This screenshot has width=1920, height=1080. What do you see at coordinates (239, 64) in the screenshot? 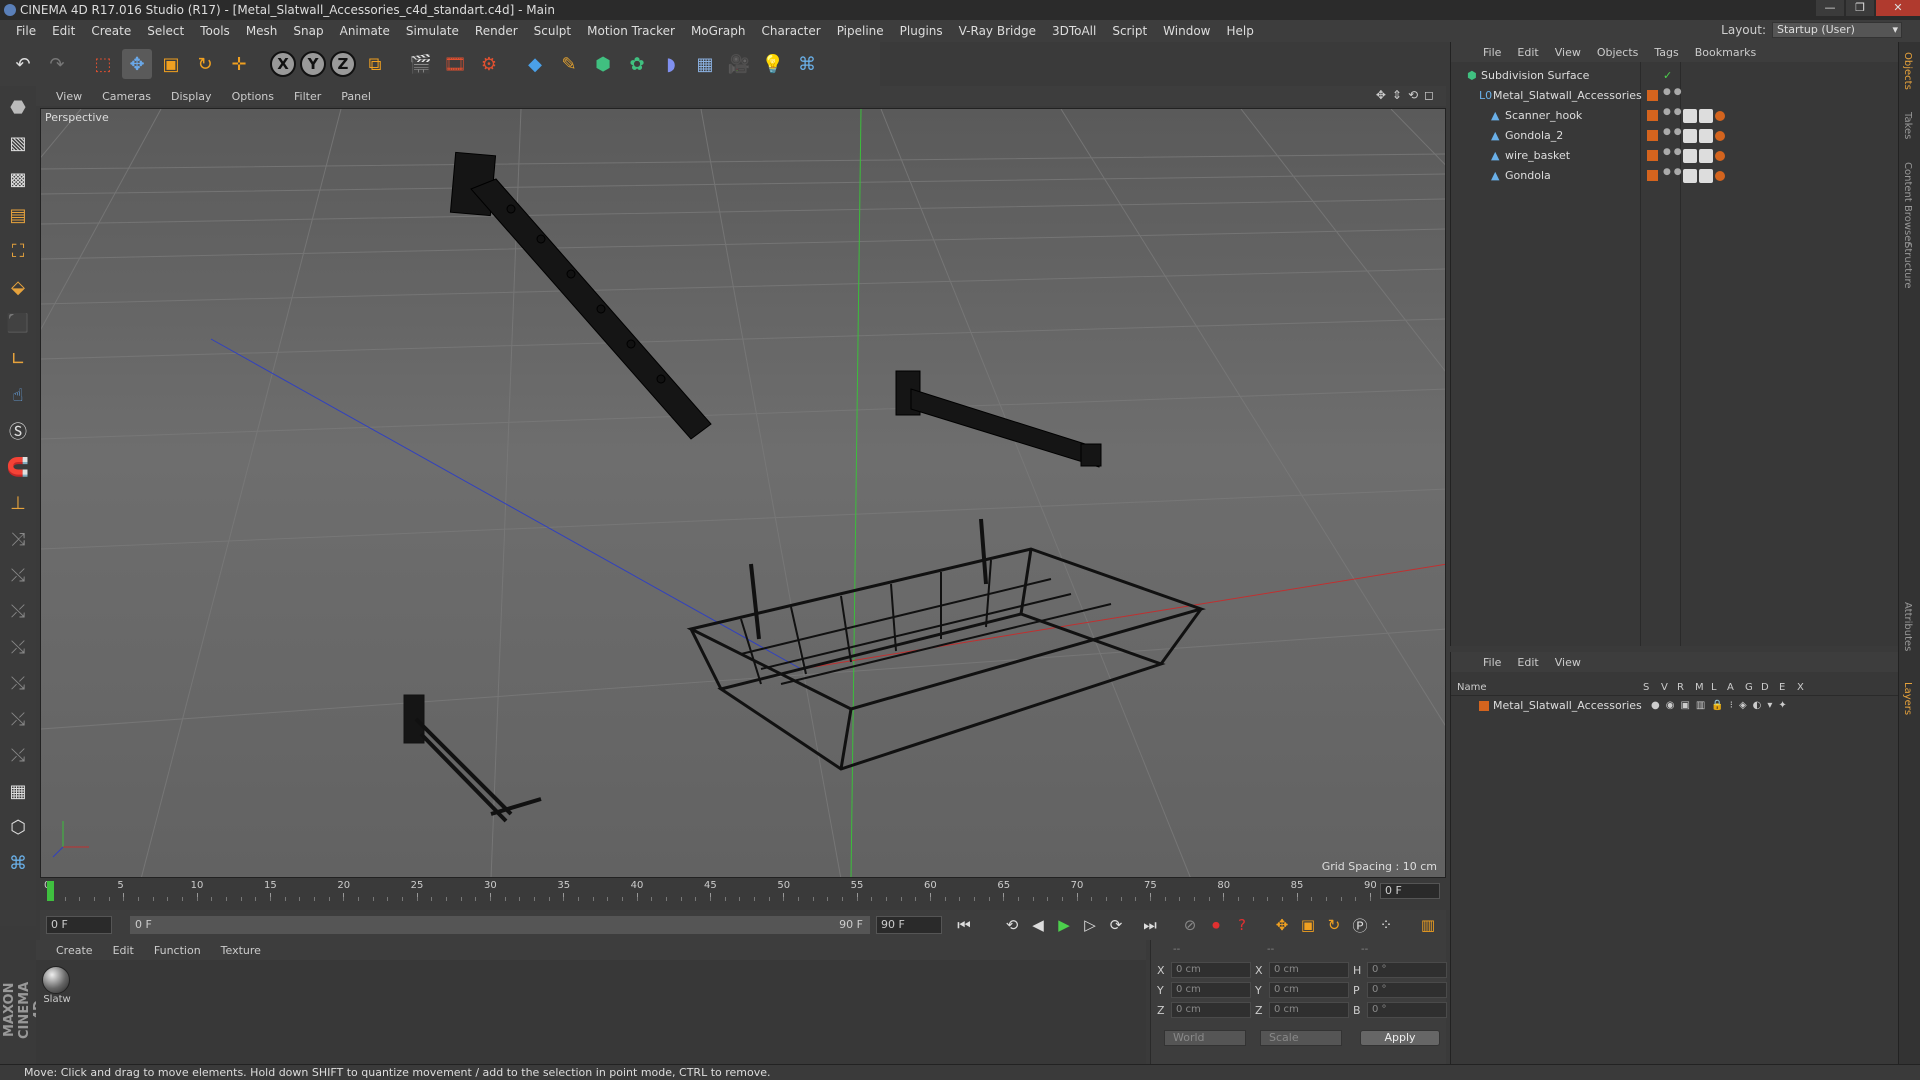
I see `transform-tool-icon: ✛` at bounding box center [239, 64].